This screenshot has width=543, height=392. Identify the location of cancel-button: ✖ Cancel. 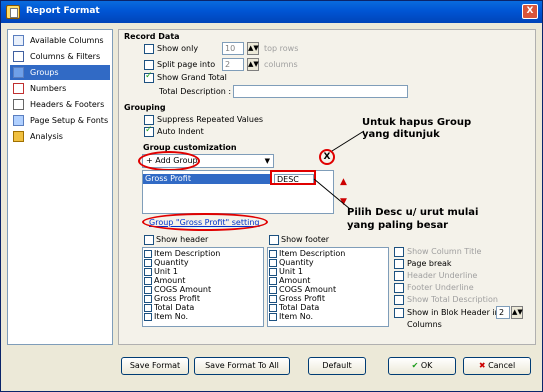
(497, 366).